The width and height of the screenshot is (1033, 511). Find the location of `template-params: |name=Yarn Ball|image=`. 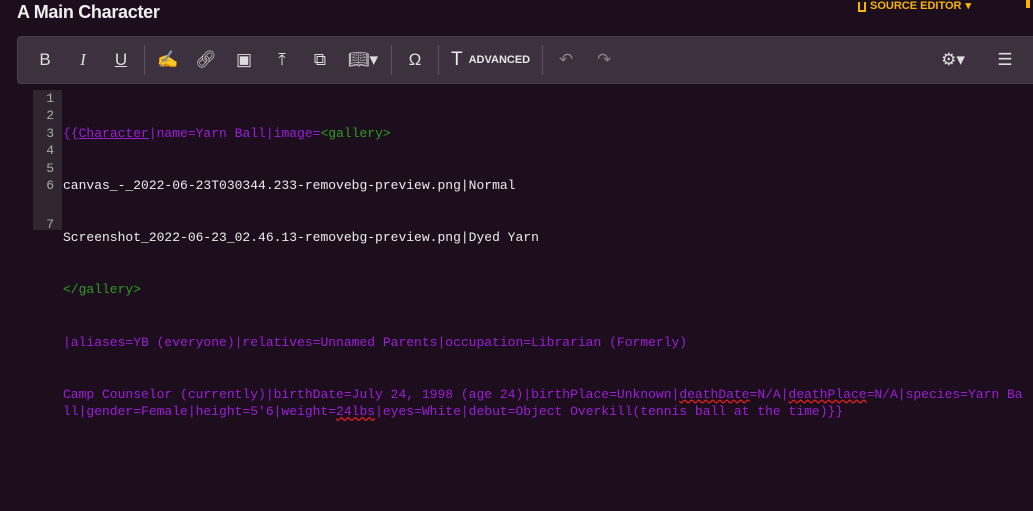

template-params: |name=Yarn Ball|image= is located at coordinates (234, 133).